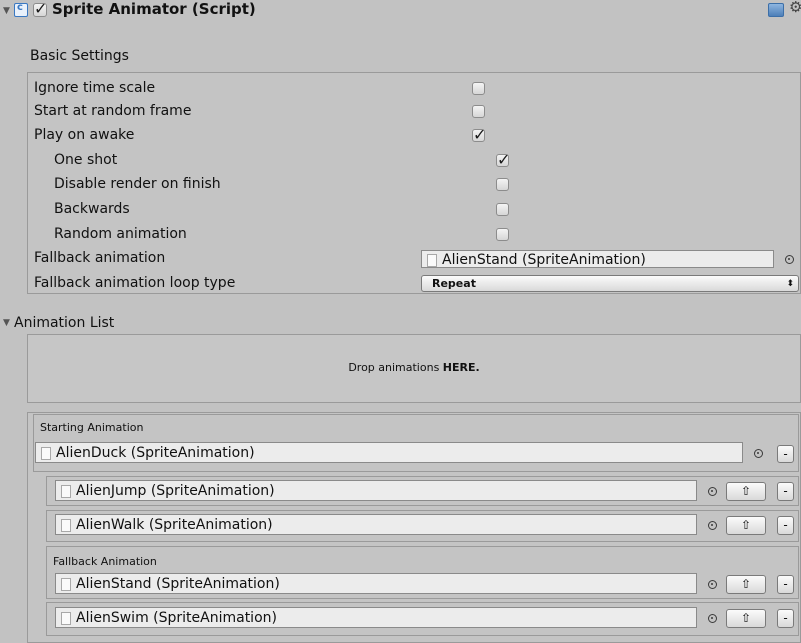  I want to click on animation-list-foldout-icon: ▼, so click(6, 323).